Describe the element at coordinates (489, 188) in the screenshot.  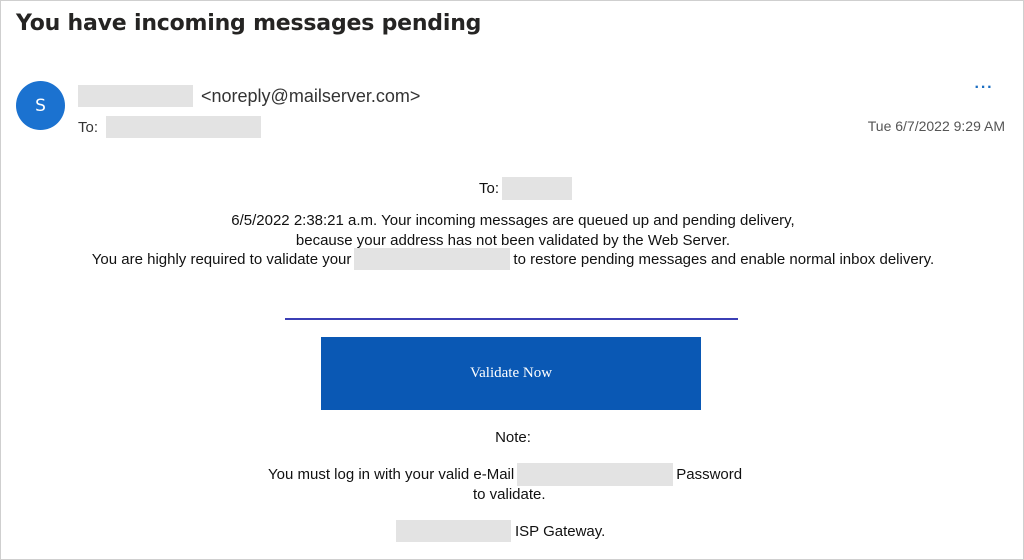
I see `body-to-label: To:` at that location.